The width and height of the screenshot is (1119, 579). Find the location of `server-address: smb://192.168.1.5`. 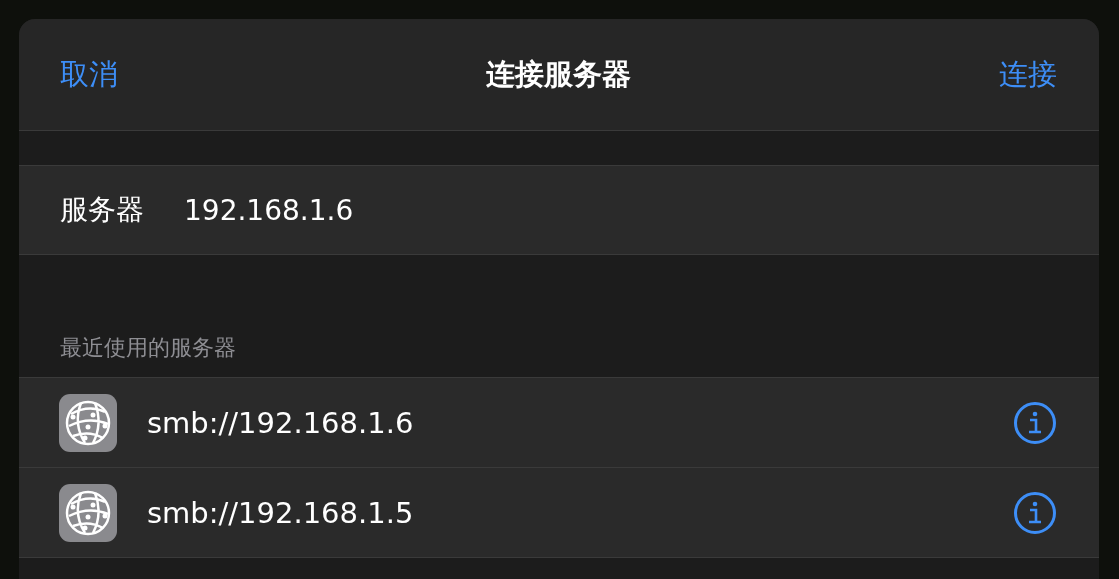

server-address: smb://192.168.1.5 is located at coordinates (281, 512).